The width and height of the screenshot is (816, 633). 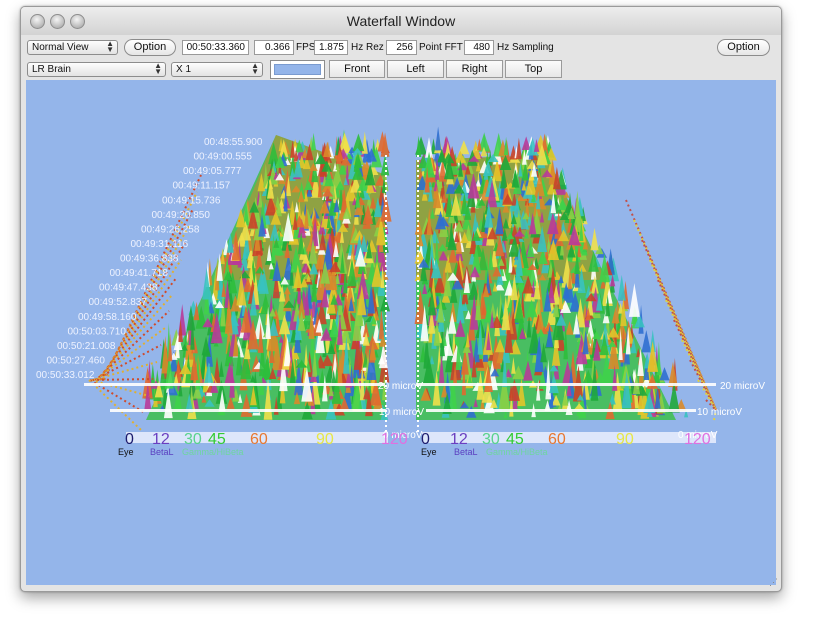 I want to click on option-button-right: Option, so click(x=743, y=47).